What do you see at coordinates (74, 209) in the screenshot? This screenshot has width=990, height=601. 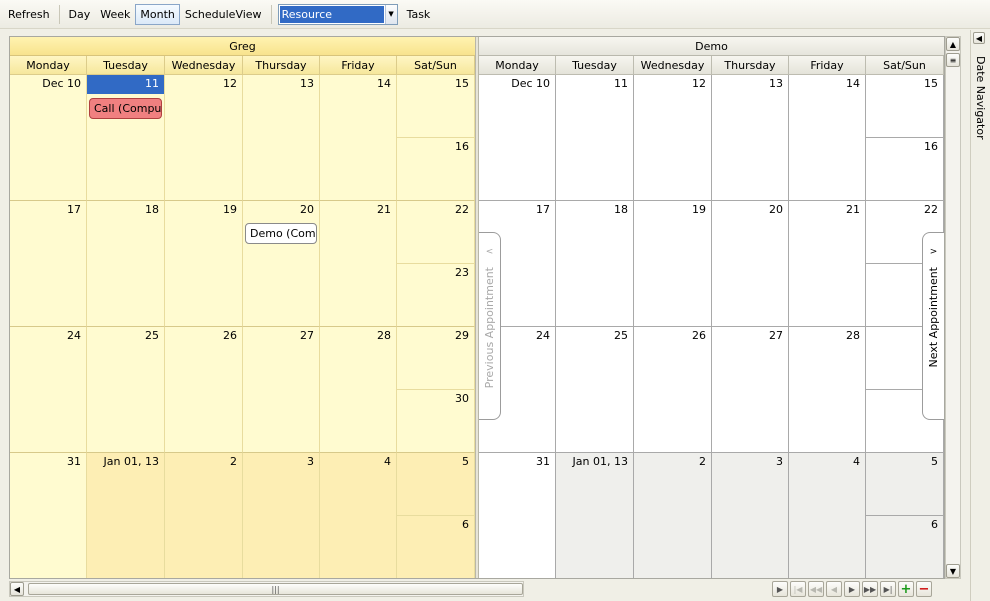 I see `date-label: 17` at bounding box center [74, 209].